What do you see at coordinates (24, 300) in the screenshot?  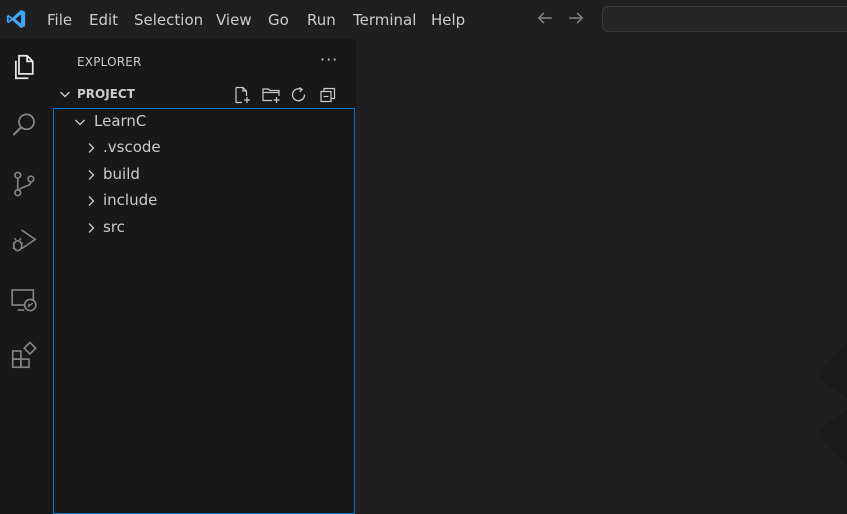 I see `remote-explorer-icon` at bounding box center [24, 300].